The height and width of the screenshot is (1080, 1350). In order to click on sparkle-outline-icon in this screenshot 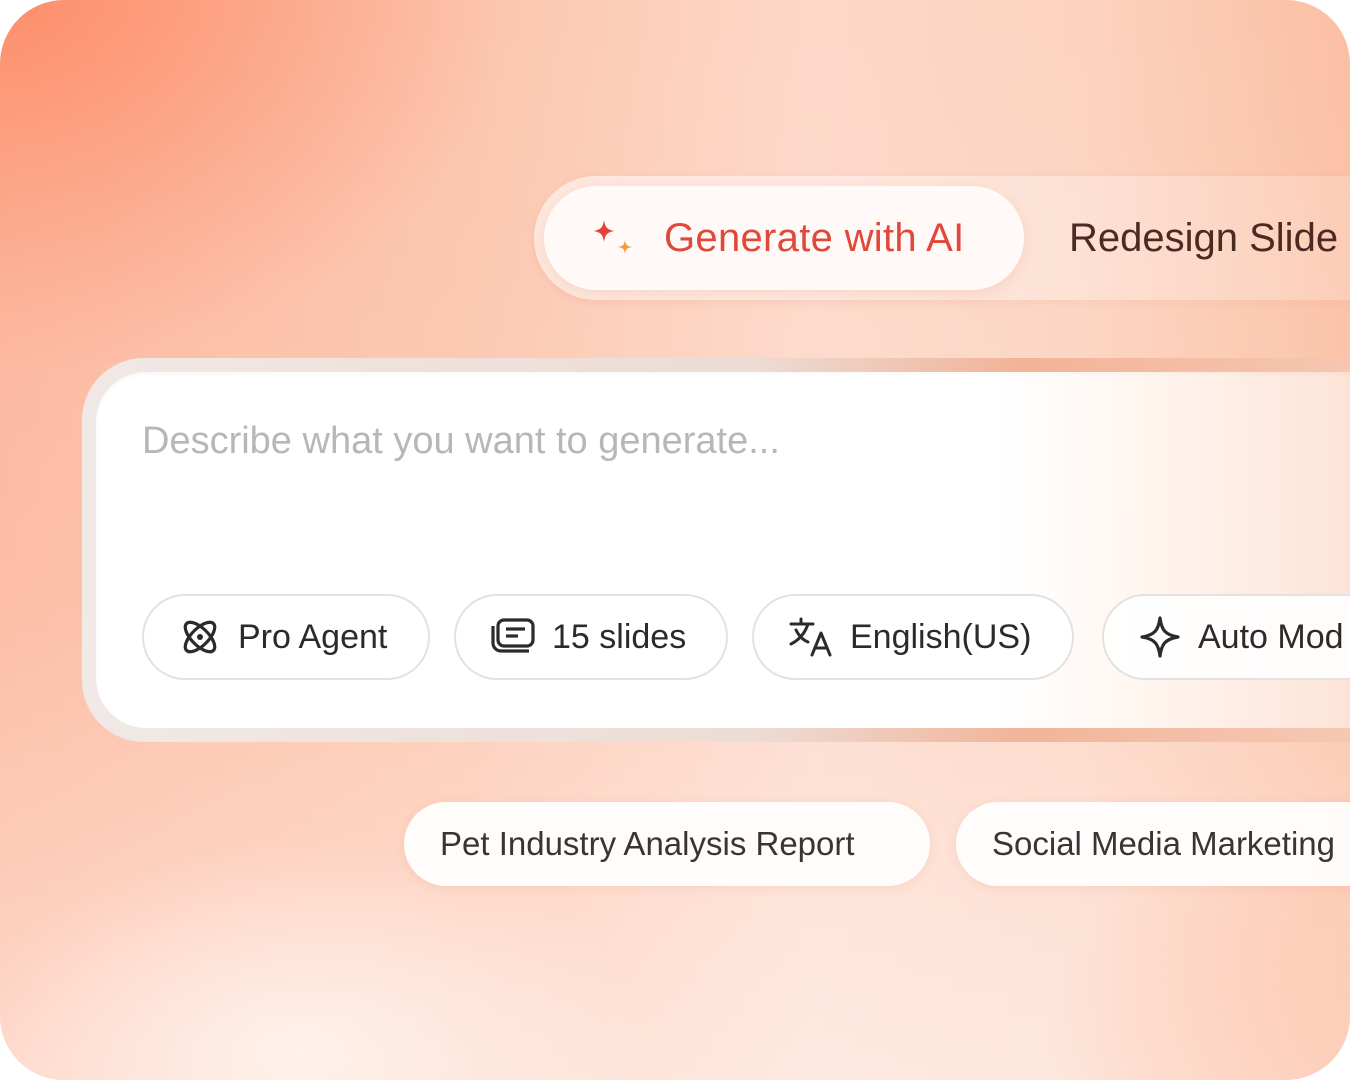, I will do `click(1160, 637)`.